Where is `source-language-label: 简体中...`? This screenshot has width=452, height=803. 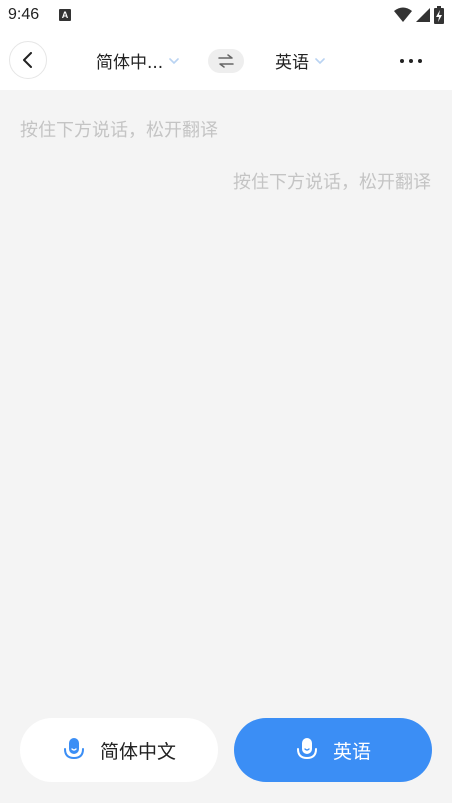
source-language-label: 简体中... is located at coordinates (130, 63).